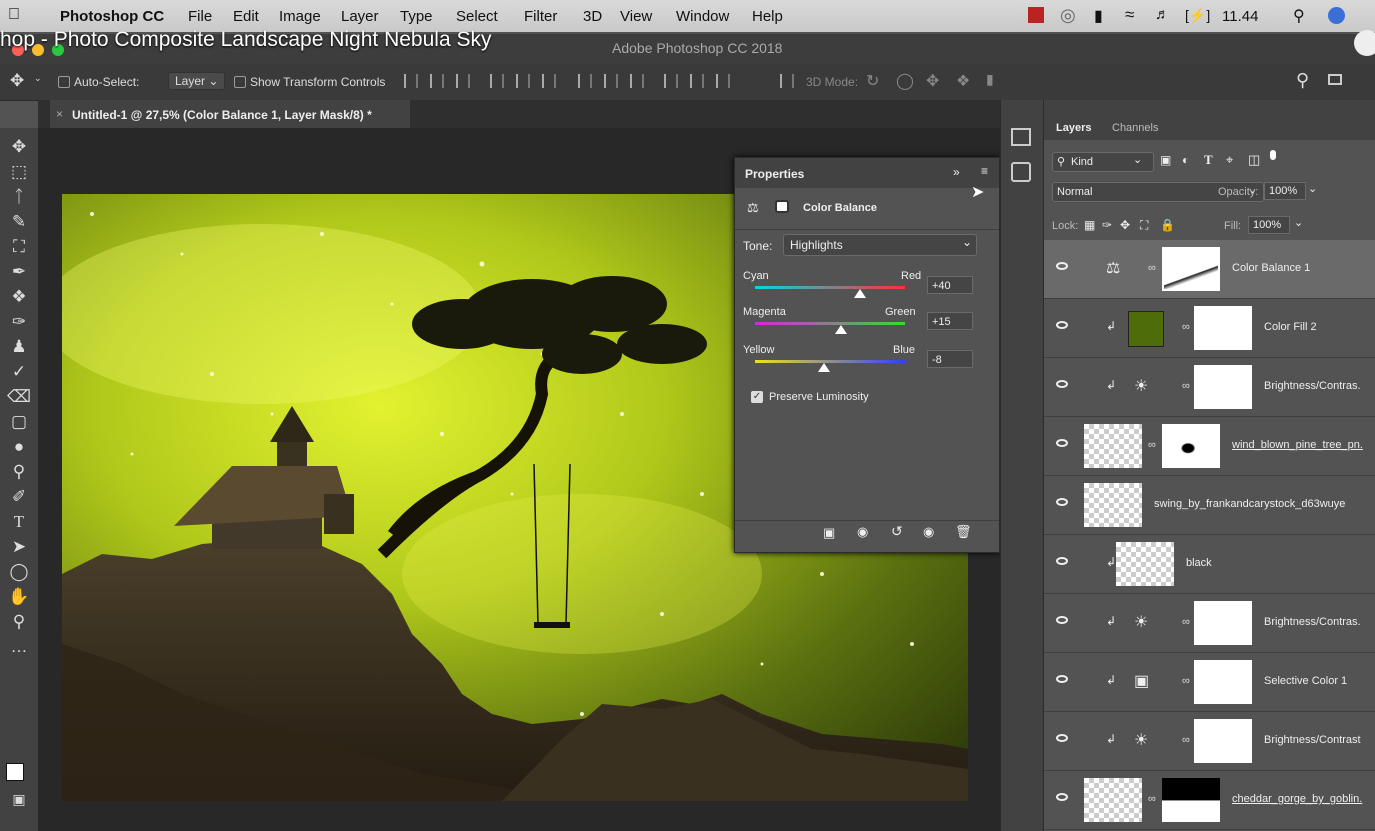 This screenshot has width=1375, height=831. I want to click on layer-name: Color Fill 2, so click(1290, 327).